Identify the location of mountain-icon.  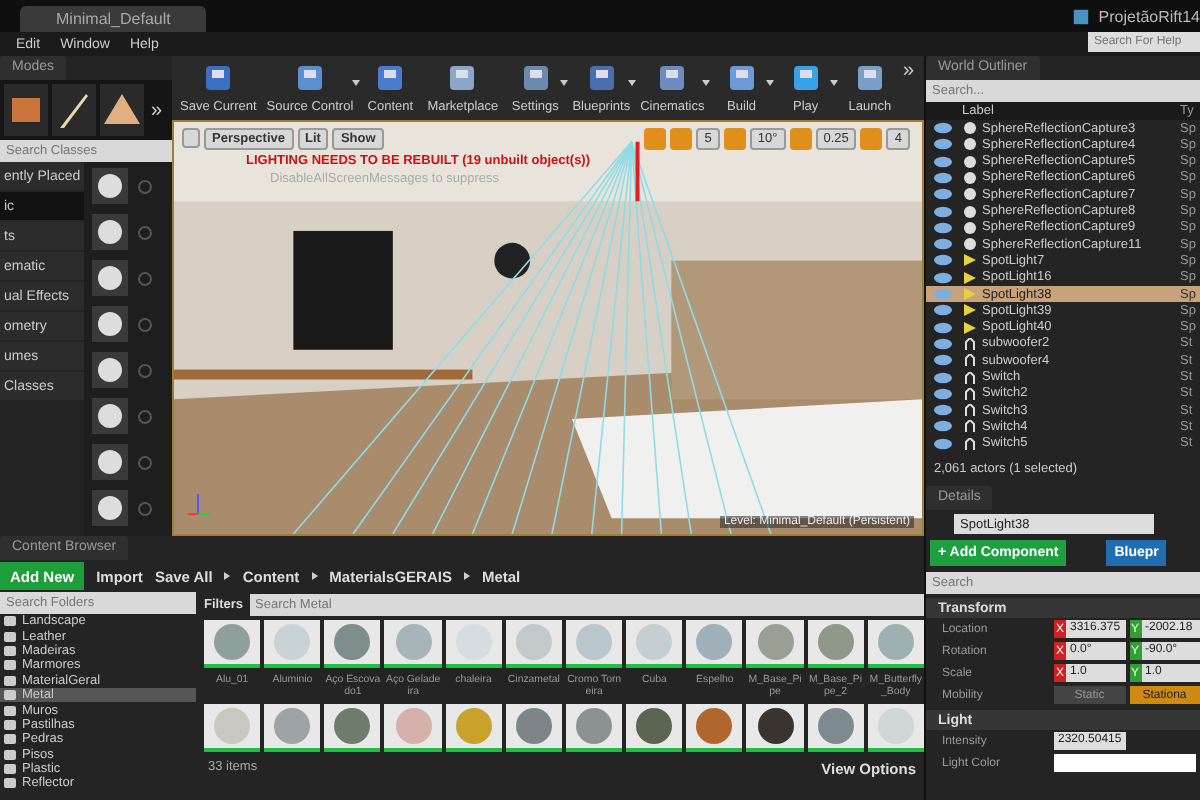
(122, 110).